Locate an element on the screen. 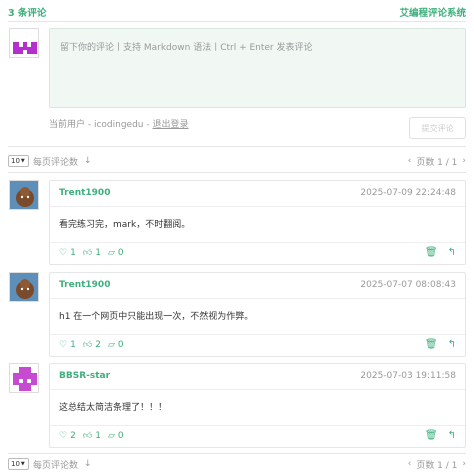  current-user-avatar is located at coordinates (24, 43).